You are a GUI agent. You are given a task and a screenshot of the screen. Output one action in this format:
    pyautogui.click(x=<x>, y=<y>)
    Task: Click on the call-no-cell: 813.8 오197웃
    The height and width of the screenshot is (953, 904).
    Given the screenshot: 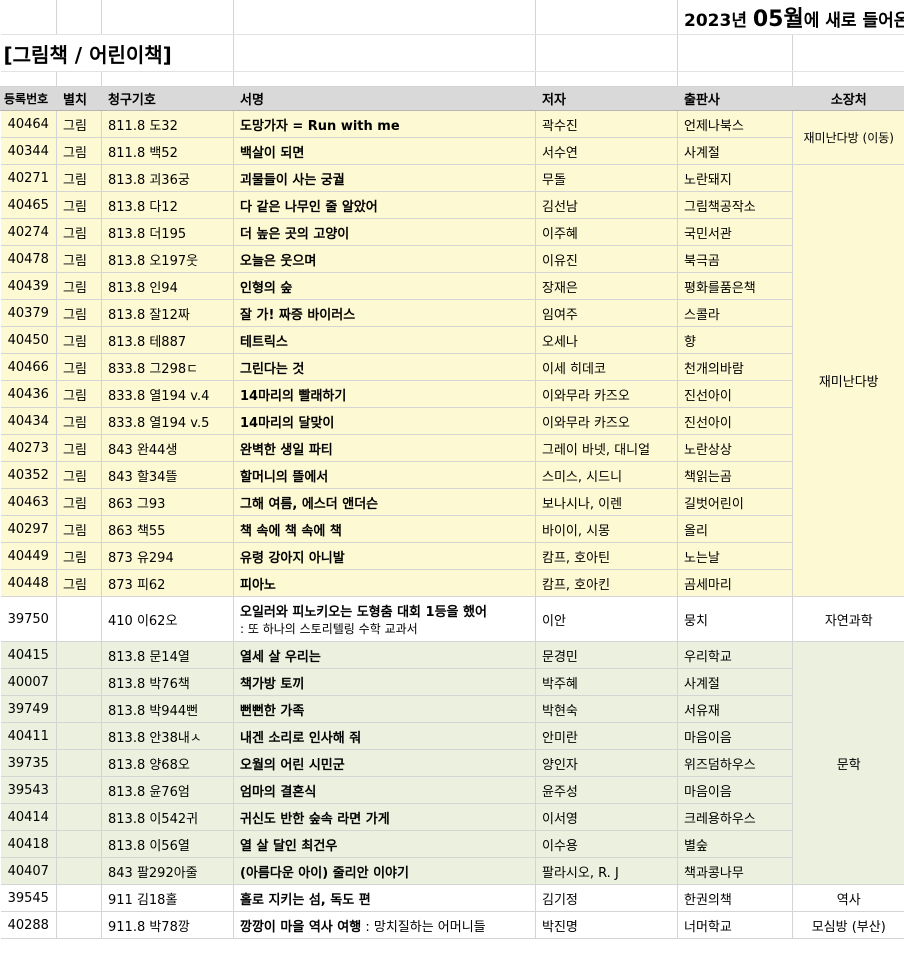 What is the action you would take?
    pyautogui.click(x=167, y=259)
    